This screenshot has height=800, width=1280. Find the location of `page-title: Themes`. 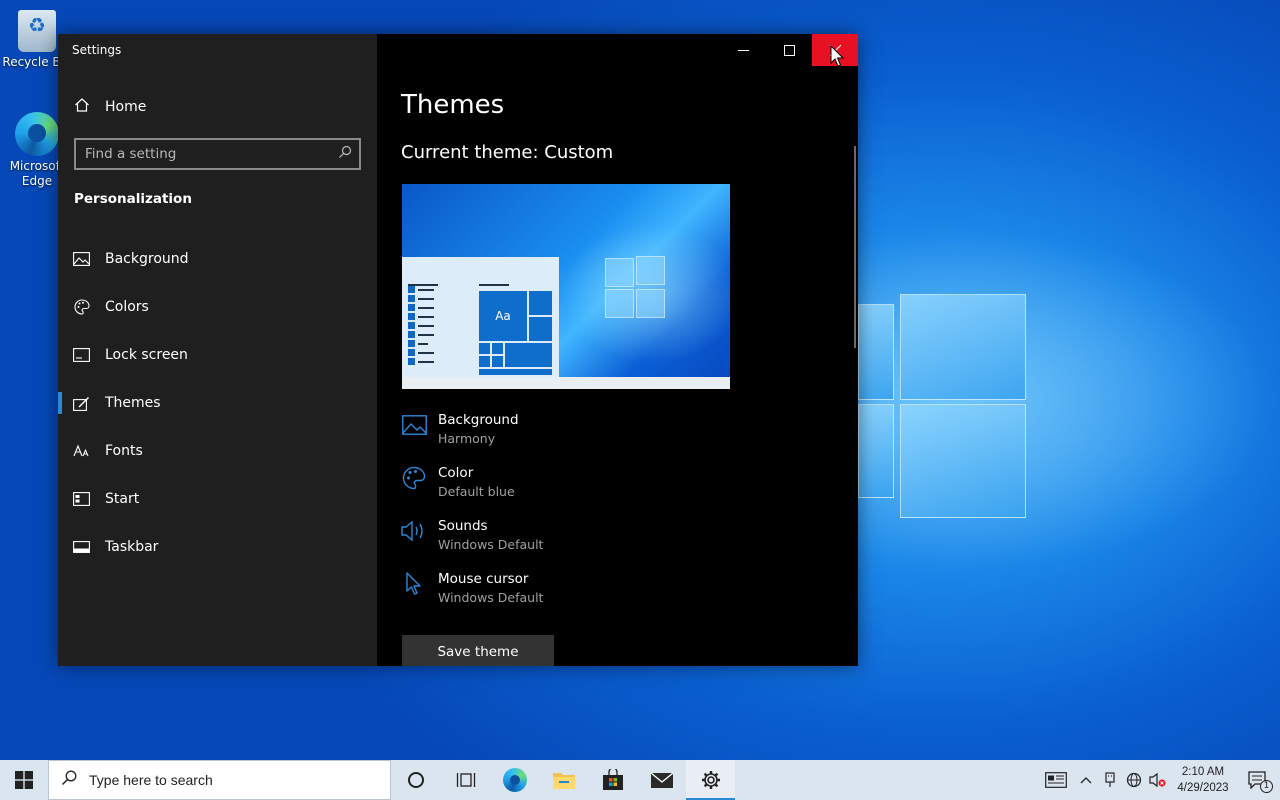

page-title: Themes is located at coordinates (453, 105).